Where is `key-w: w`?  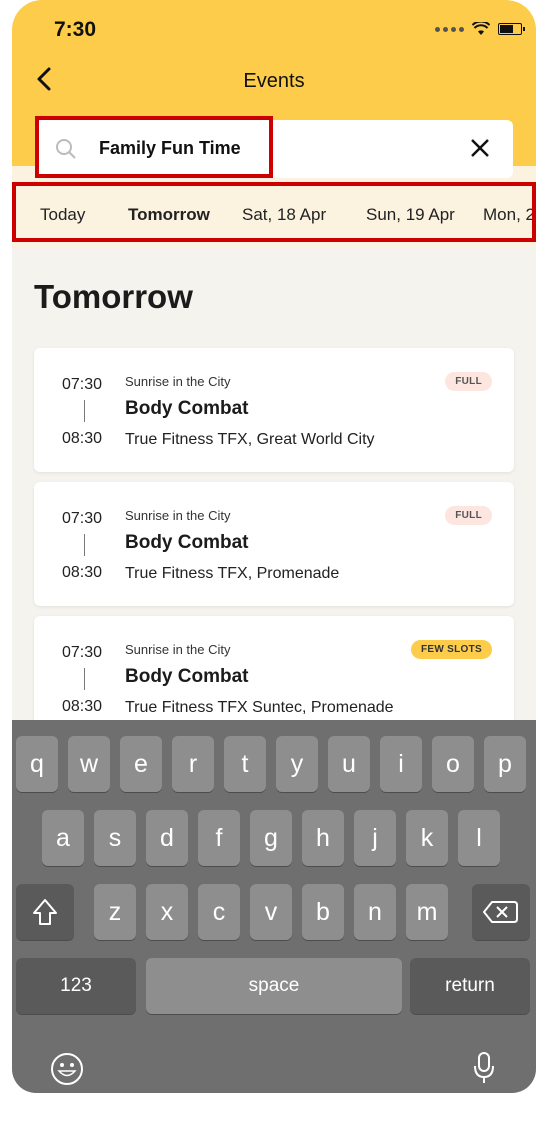 key-w: w is located at coordinates (89, 764).